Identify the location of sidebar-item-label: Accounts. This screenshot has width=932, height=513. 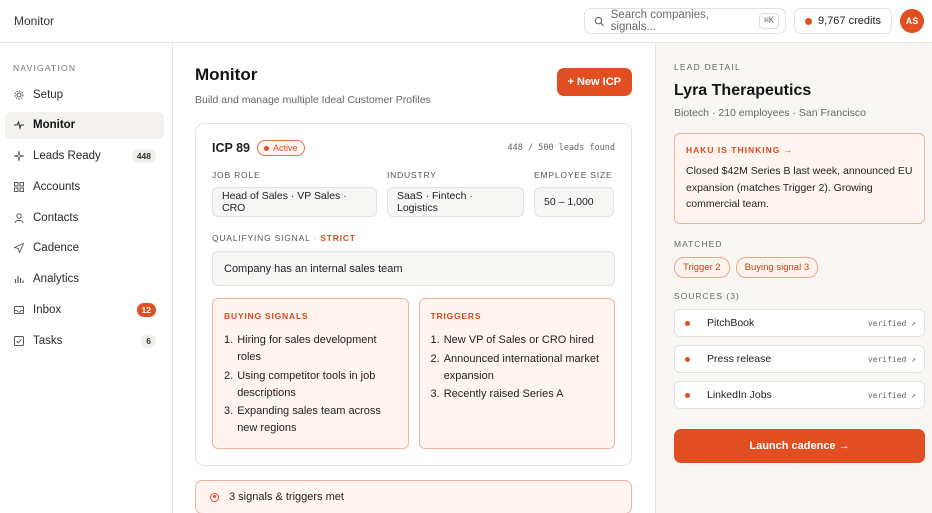
(57, 186).